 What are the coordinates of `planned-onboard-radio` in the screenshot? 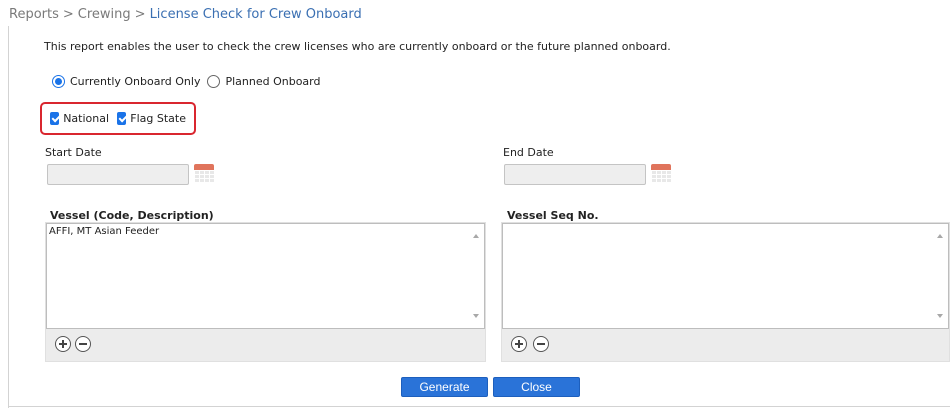 It's located at (214, 81).